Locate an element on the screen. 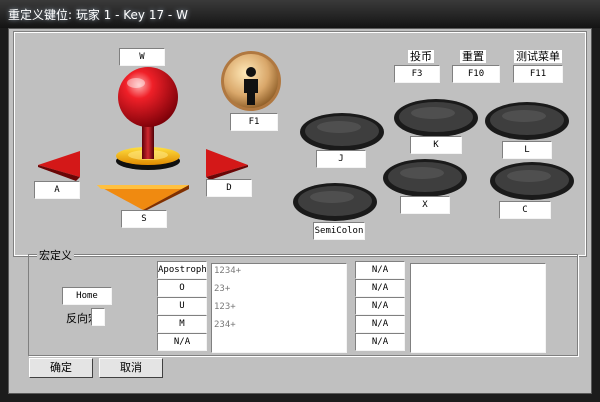  joystick-down-arrow-icon is located at coordinates (143, 198).